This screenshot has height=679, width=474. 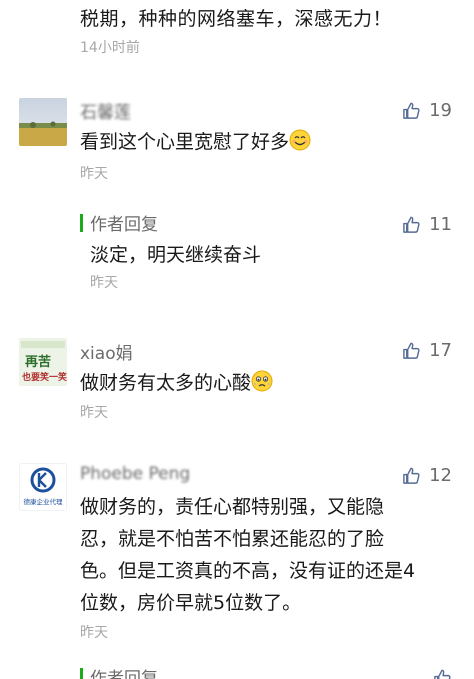 I want to click on reply-time: 昨天, so click(x=104, y=283).